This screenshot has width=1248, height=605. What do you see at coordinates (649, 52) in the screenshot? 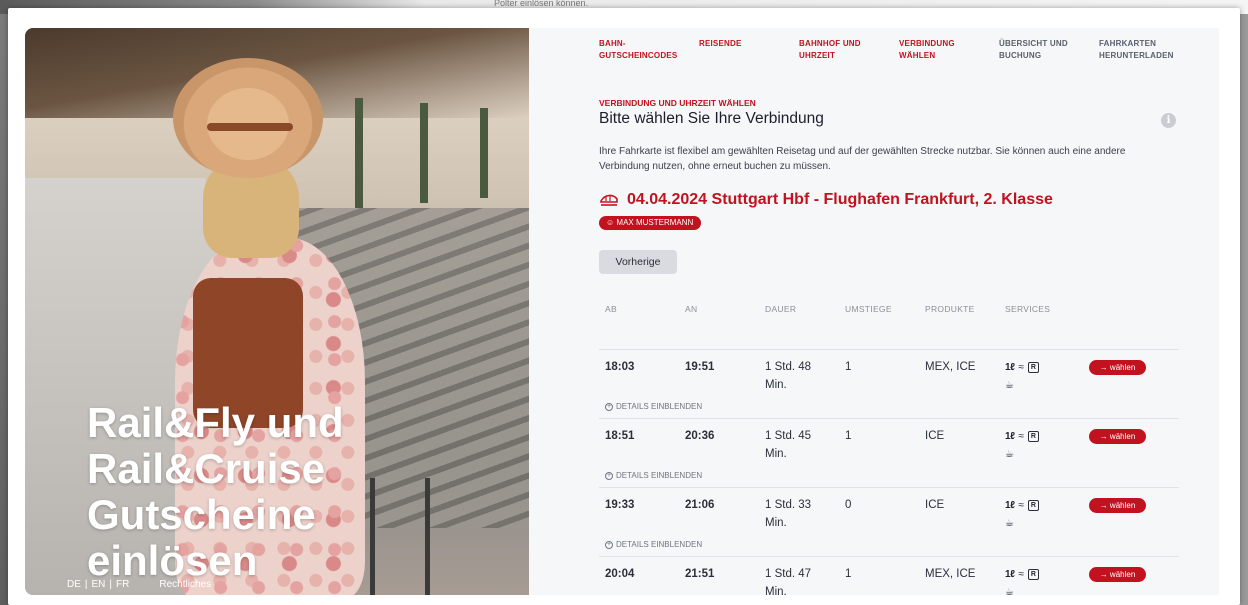
I see `step-gutscheincodes: BAHN- GUTSCHEINCODES` at bounding box center [649, 52].